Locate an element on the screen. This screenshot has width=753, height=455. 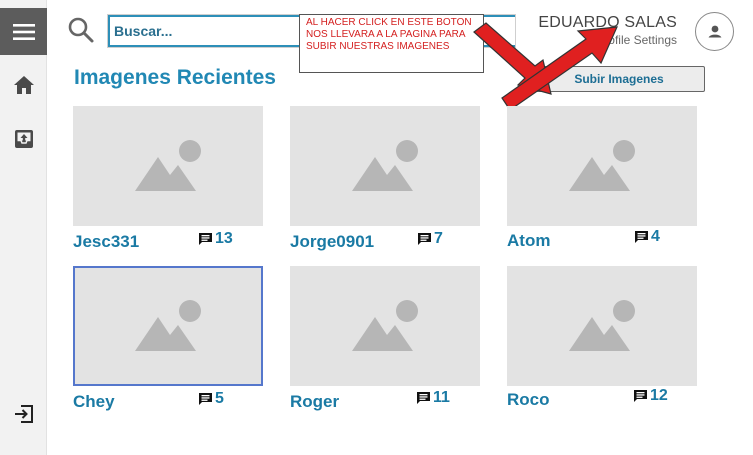
card-author: Jorge0901 is located at coordinates (332, 242).